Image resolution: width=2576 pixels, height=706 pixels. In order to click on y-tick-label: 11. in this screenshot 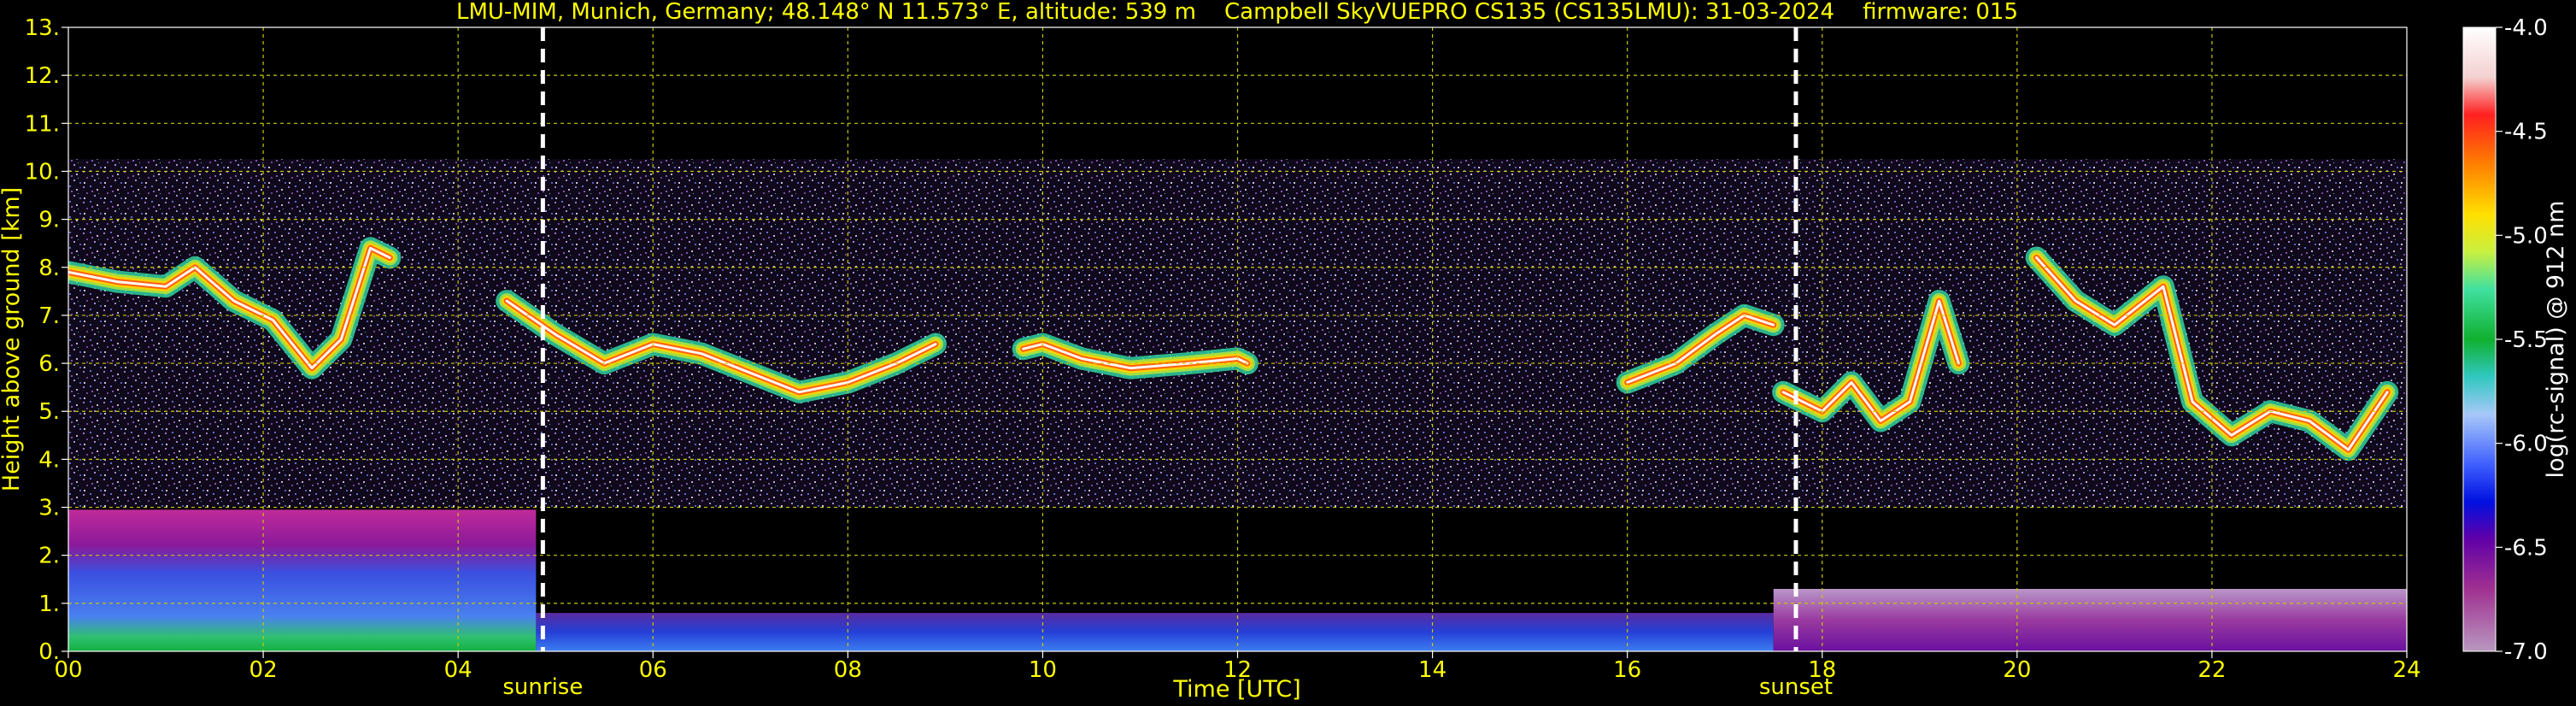, I will do `click(42, 124)`.